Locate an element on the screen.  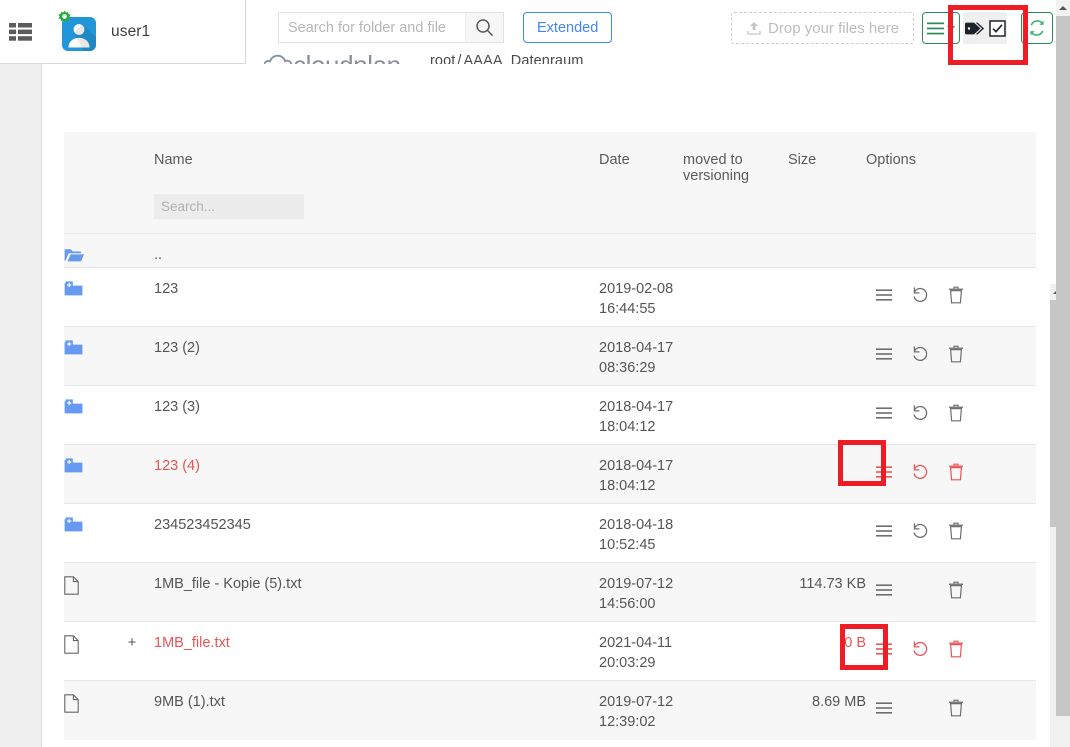
row-date: 2018-04-17 08:36:29 is located at coordinates (641, 356).